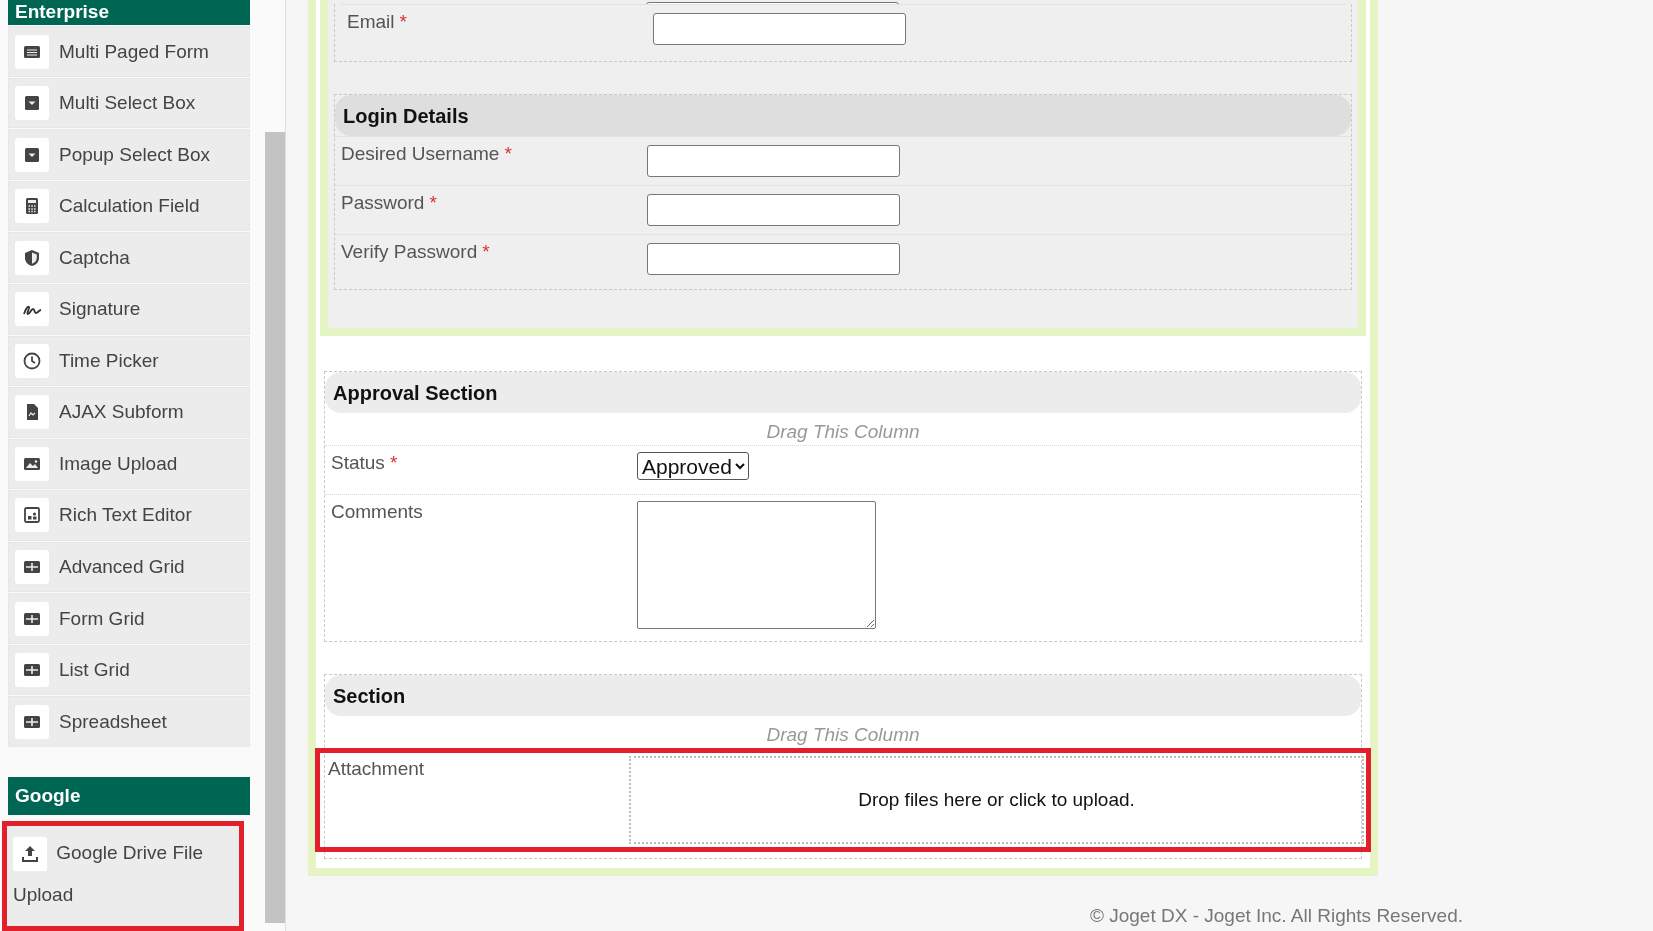 This screenshot has width=1653, height=931. Describe the element at coordinates (129, 154) in the screenshot. I see `palette-item: Popup Select Box` at that location.